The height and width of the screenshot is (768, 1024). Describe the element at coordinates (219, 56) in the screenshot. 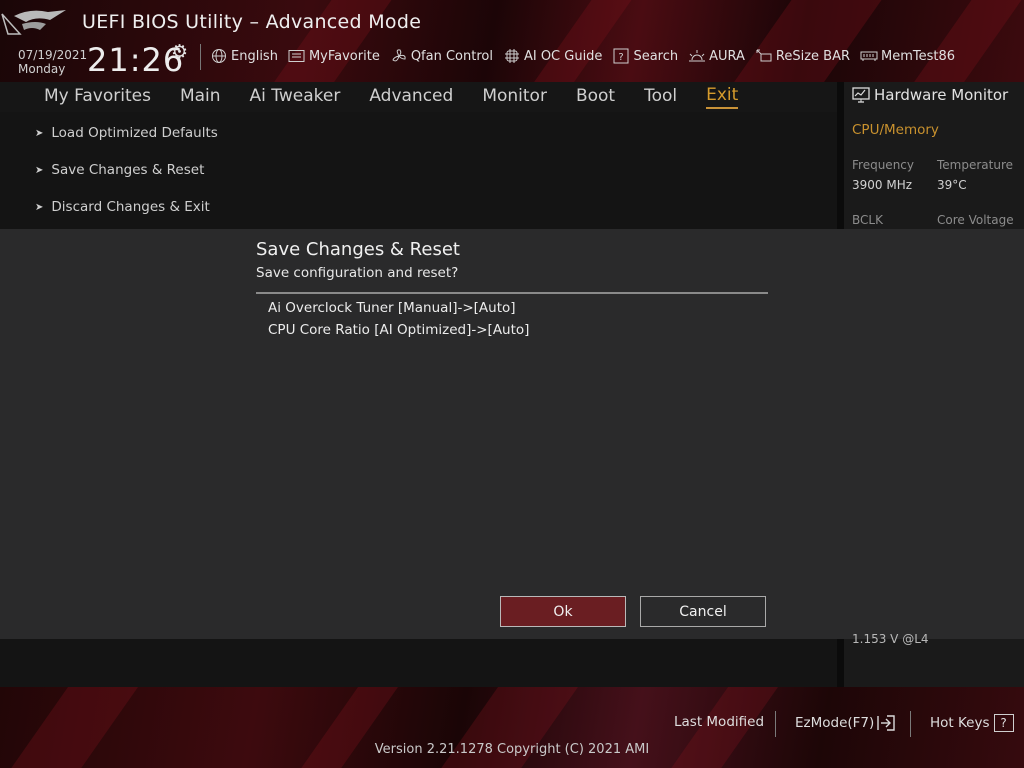

I see `globe-icon` at that location.